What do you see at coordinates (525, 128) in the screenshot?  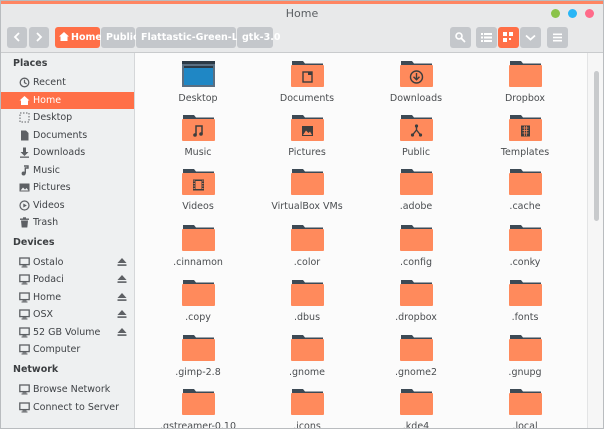 I see `templates-folder-icon` at bounding box center [525, 128].